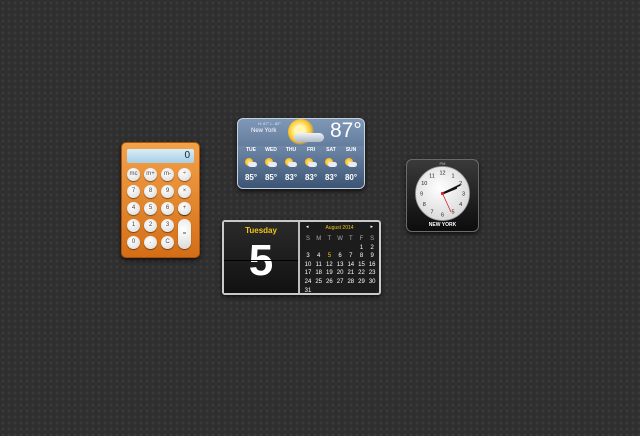  Describe the element at coordinates (372, 282) in the screenshot. I see `calendar-date: 30` at that location.